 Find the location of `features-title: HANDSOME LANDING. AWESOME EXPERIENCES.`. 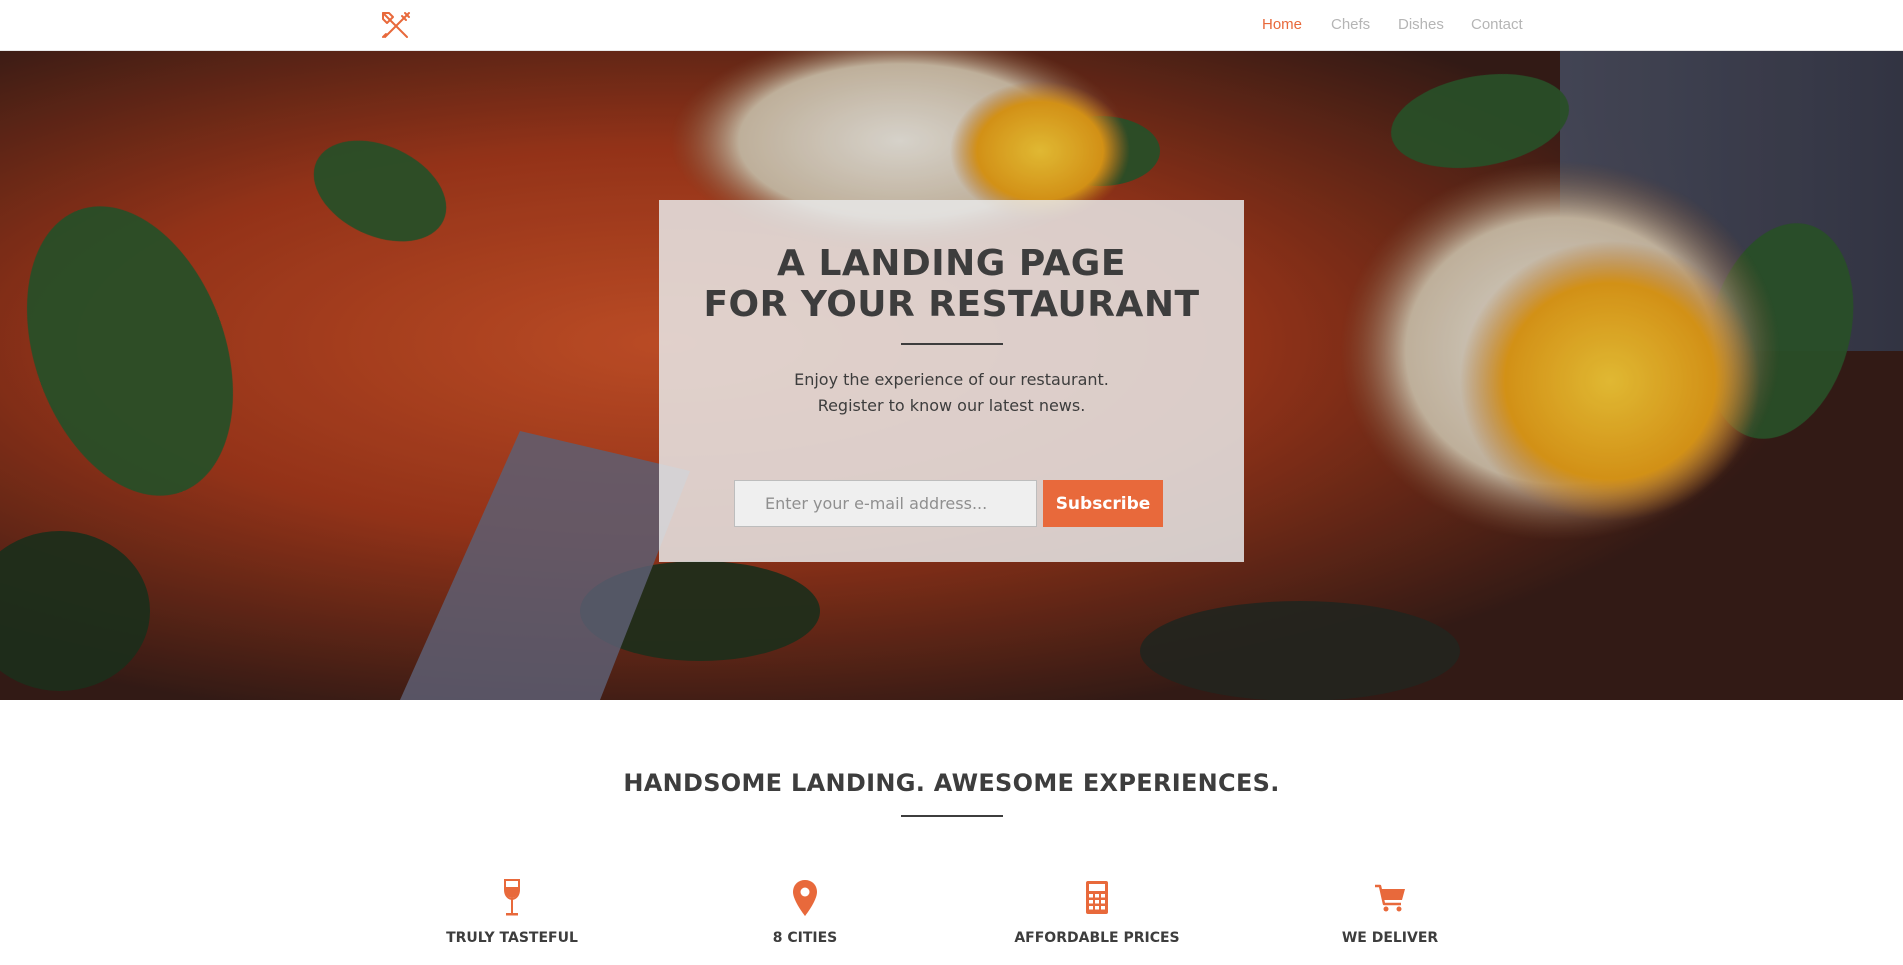

features-title: HANDSOME LANDING. AWESOME EXPERIENCES. is located at coordinates (951, 783).